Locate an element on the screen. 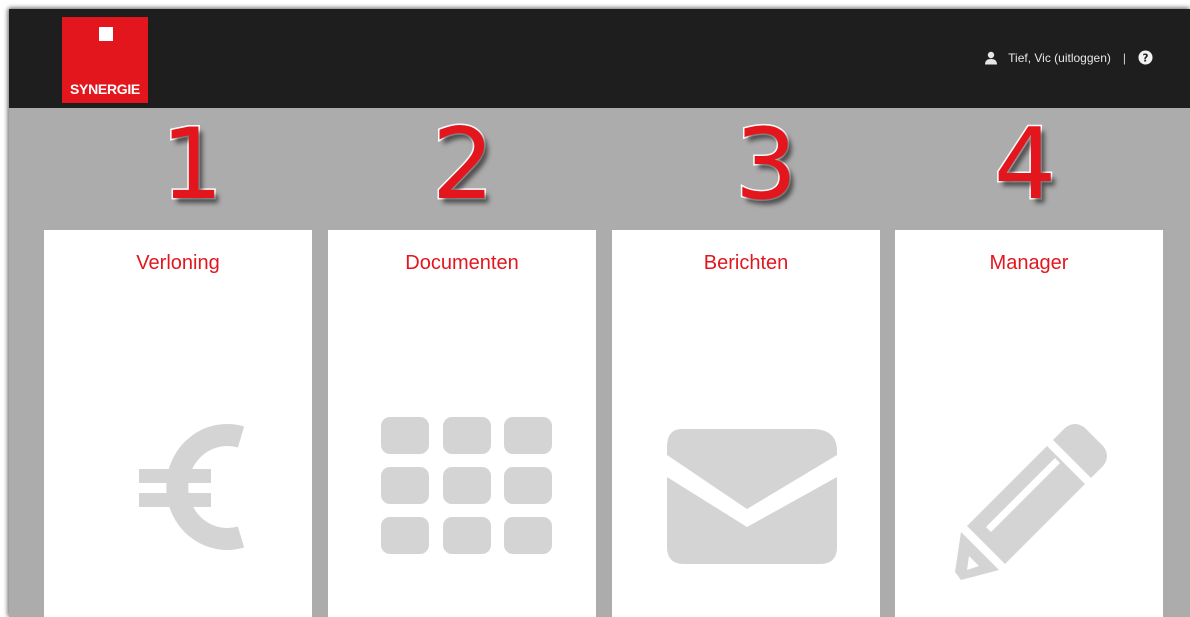 The width and height of the screenshot is (1190, 617). tile-title: Verloning is located at coordinates (178, 263).